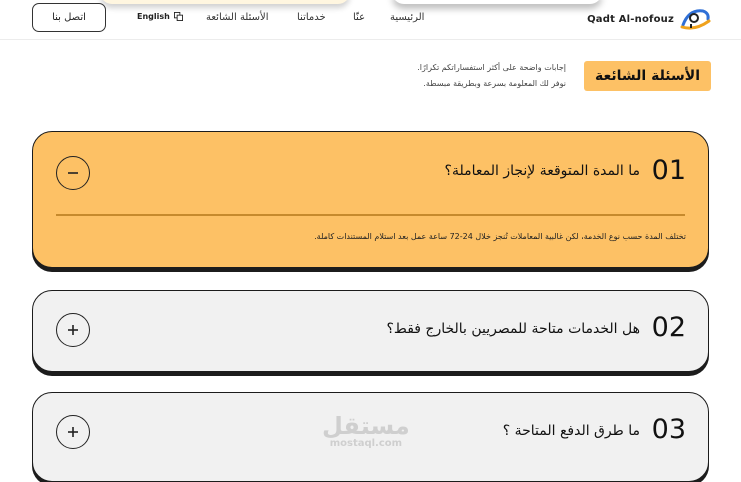  What do you see at coordinates (407, 17) in the screenshot?
I see `nav-home: الرئيسية` at bounding box center [407, 17].